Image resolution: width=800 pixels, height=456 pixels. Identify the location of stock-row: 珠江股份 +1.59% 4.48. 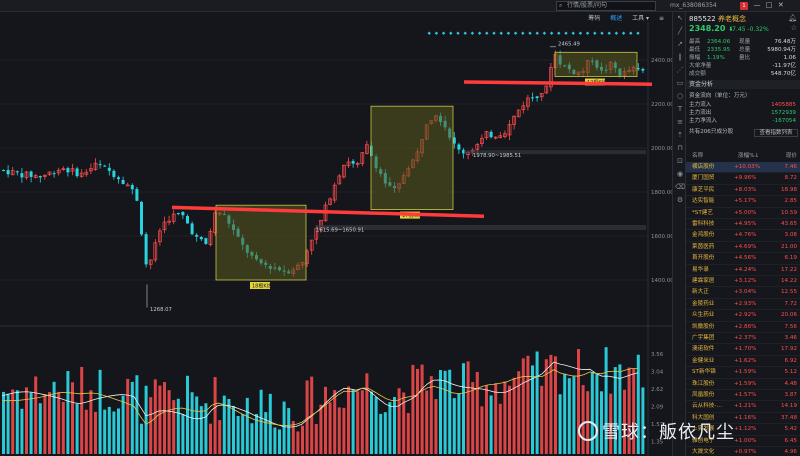
(743, 384).